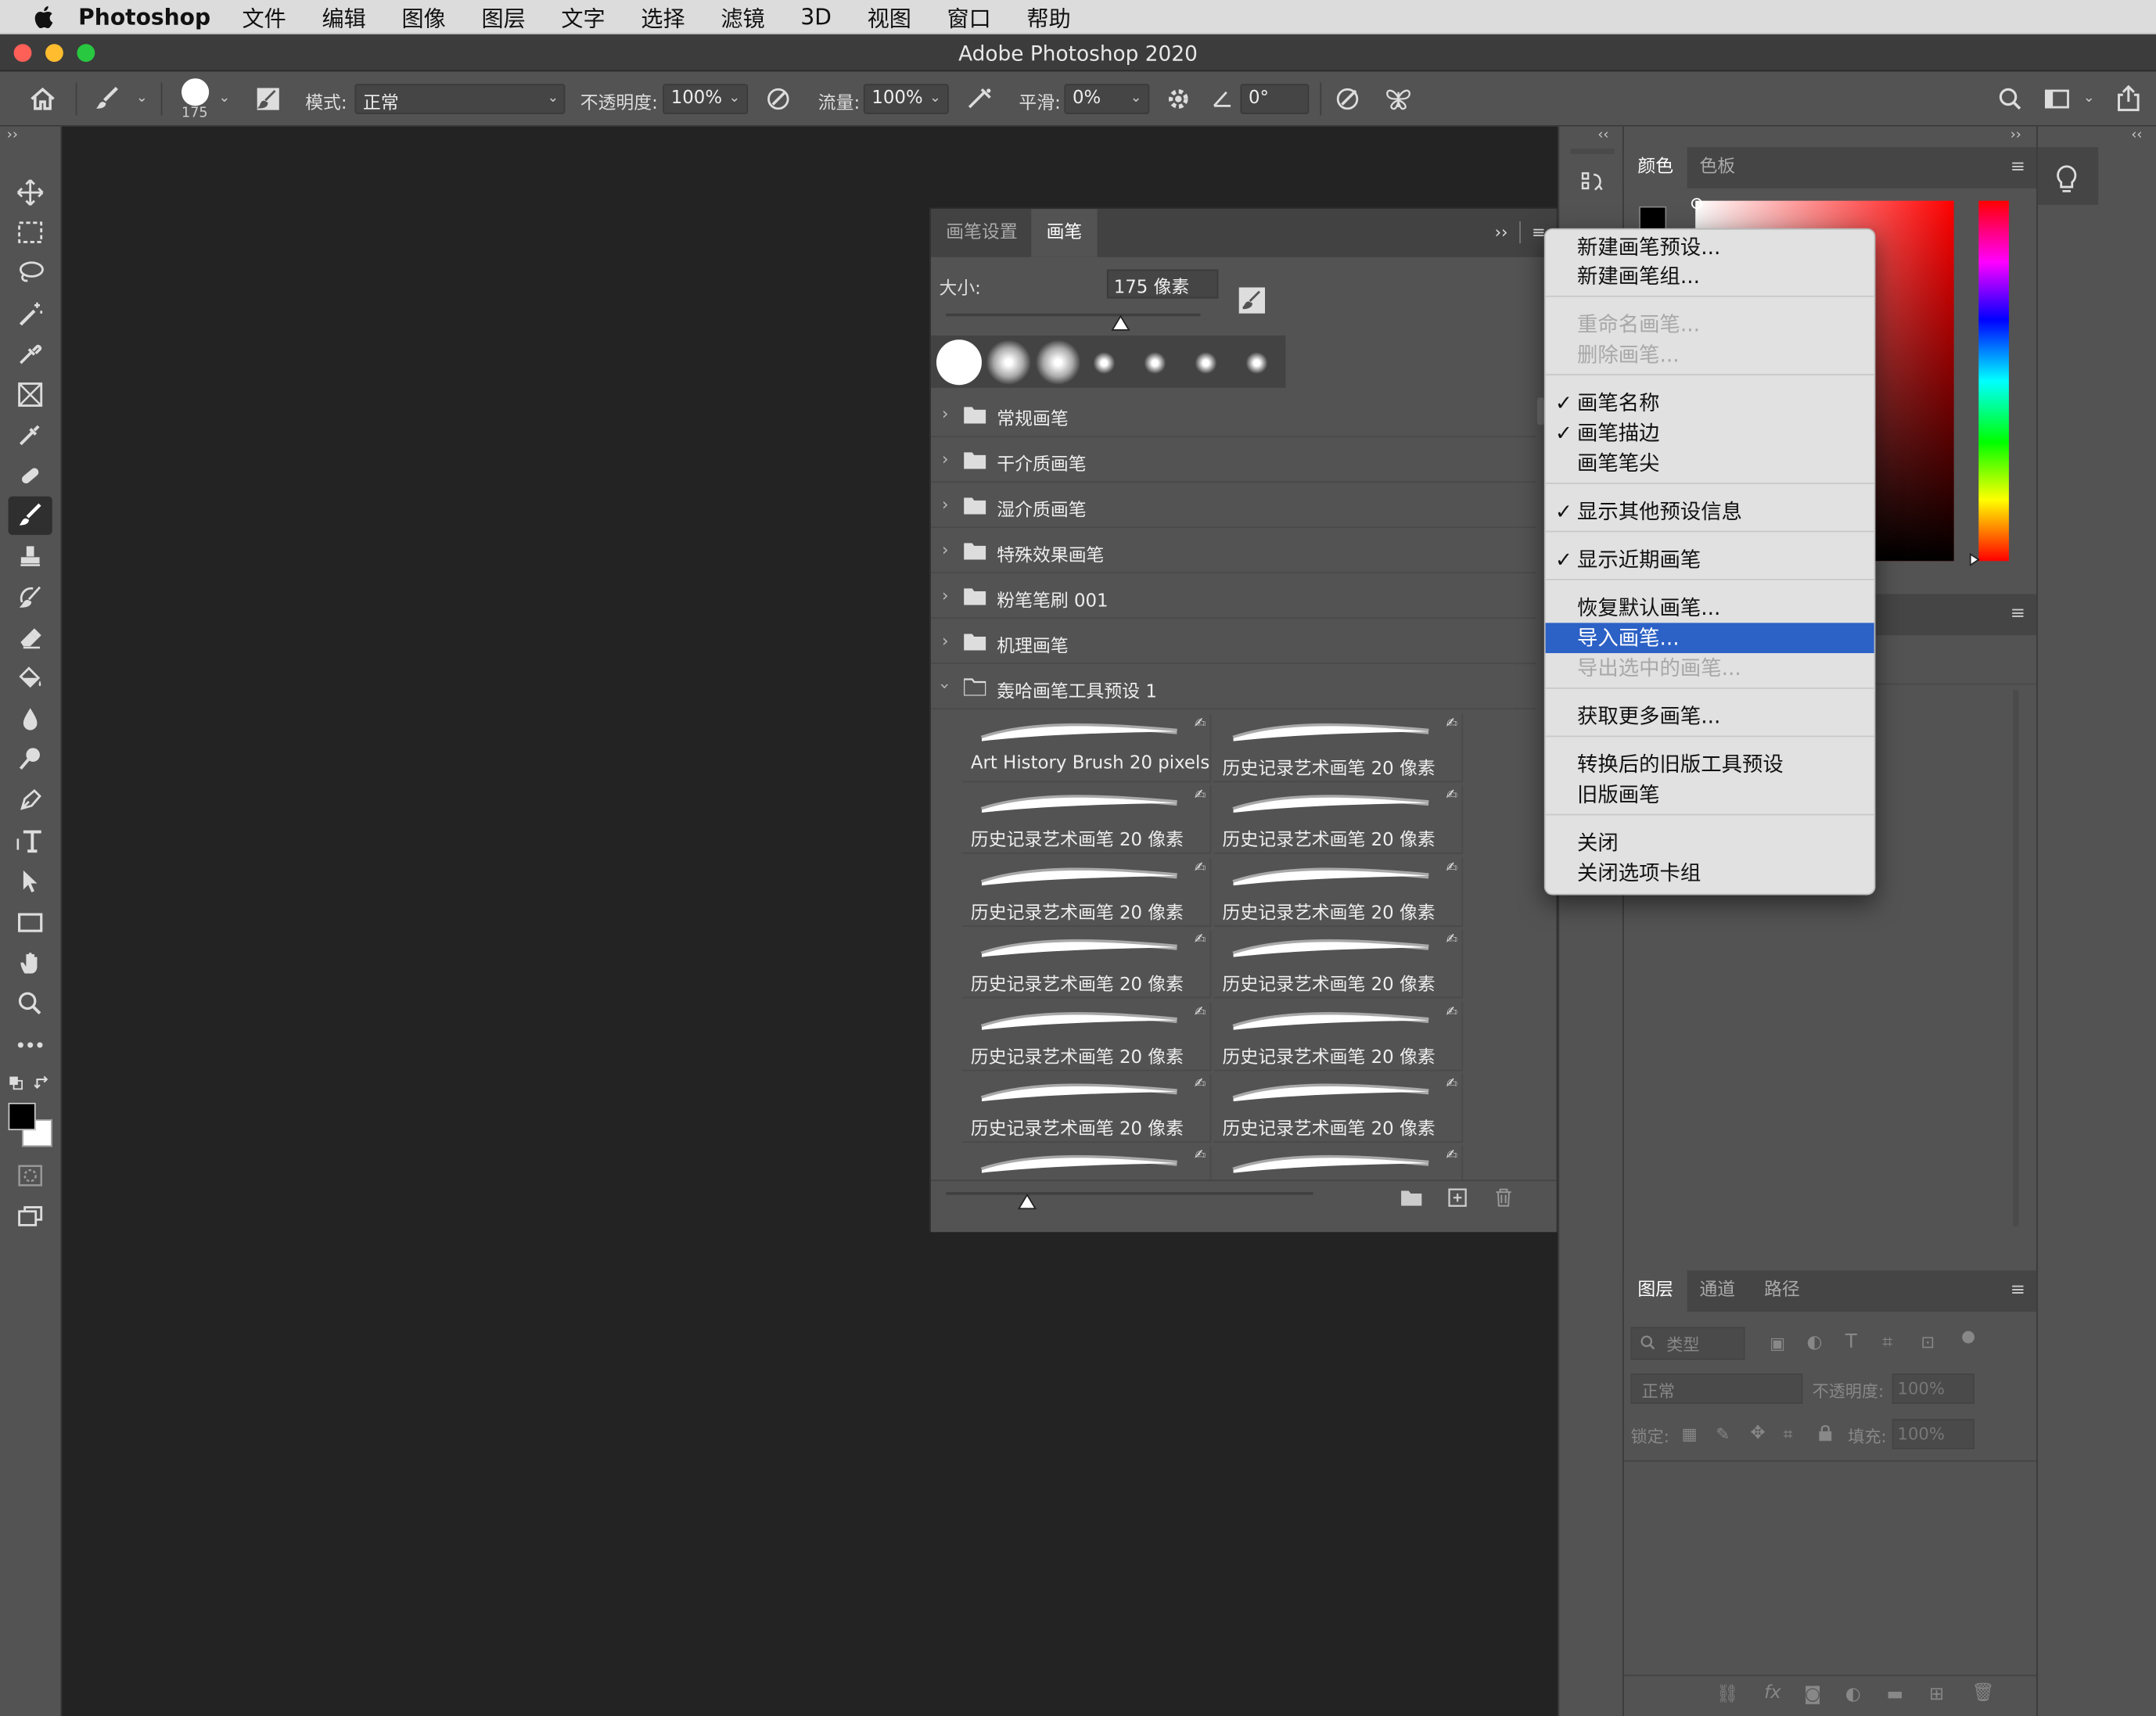 The width and height of the screenshot is (2156, 1716). What do you see at coordinates (1411, 1198) in the screenshot?
I see `folder-icon` at bounding box center [1411, 1198].